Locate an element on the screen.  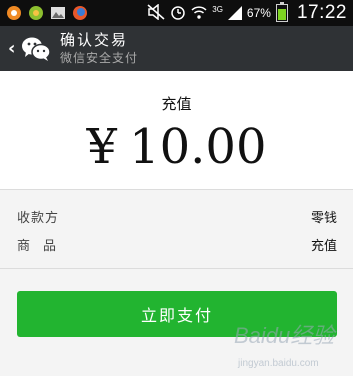
watermark: Baidu经验 jingyan.baidu.com is located at coordinates (291, 346).